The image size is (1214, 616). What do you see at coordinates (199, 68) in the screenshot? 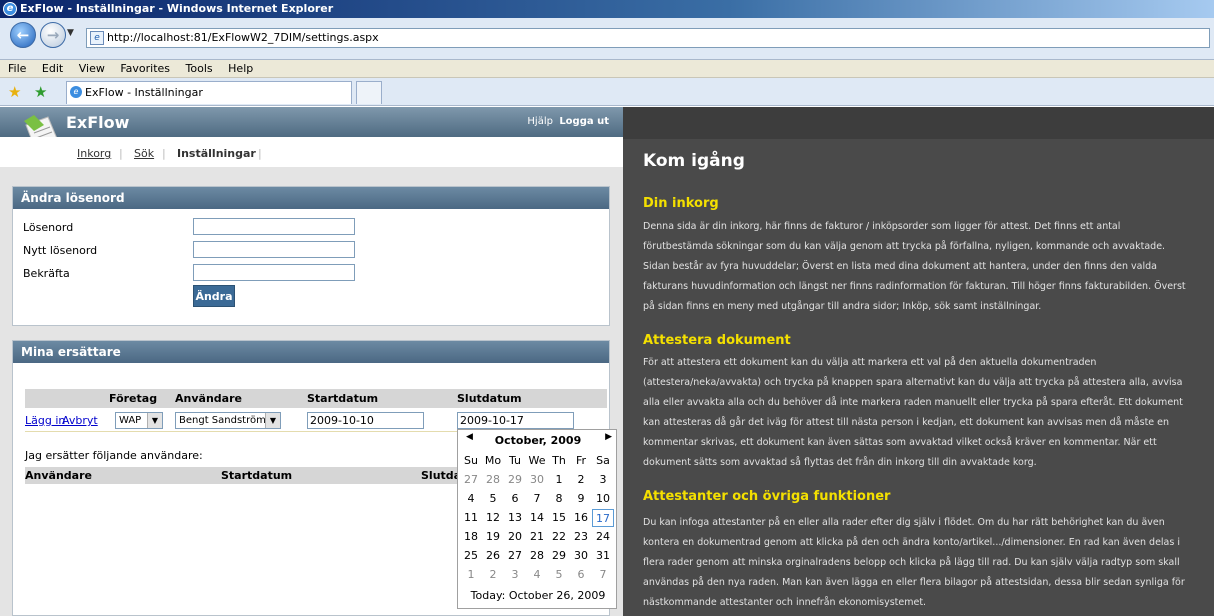
I see `menu-tools: Tools` at bounding box center [199, 68].